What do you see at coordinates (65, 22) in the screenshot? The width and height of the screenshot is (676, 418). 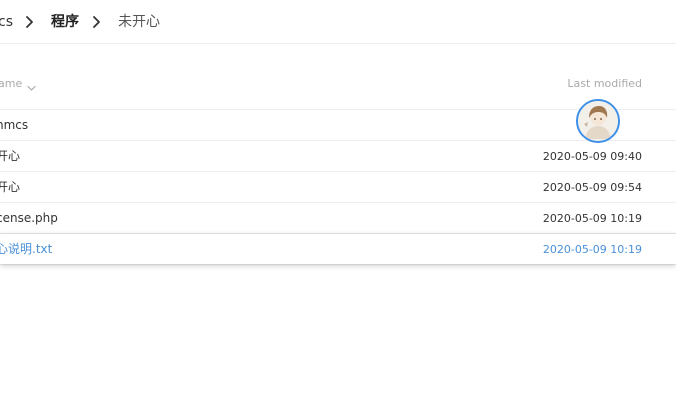 I see `breadcrumb-item-program: 程序` at bounding box center [65, 22].